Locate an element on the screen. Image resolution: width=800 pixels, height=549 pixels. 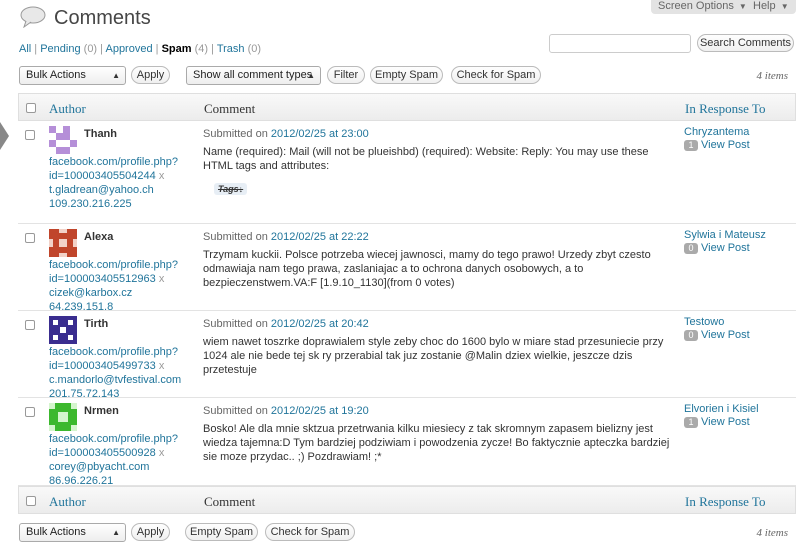
submitted-line: Submitted on 2012/02/25 at 22:22 is located at coordinates (286, 237).